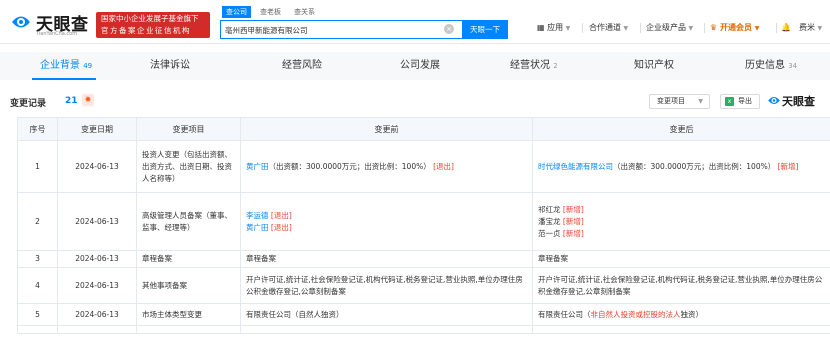  Describe the element at coordinates (386, 228) in the screenshot. I see `person-entry: 黄广田 [退出]` at that location.